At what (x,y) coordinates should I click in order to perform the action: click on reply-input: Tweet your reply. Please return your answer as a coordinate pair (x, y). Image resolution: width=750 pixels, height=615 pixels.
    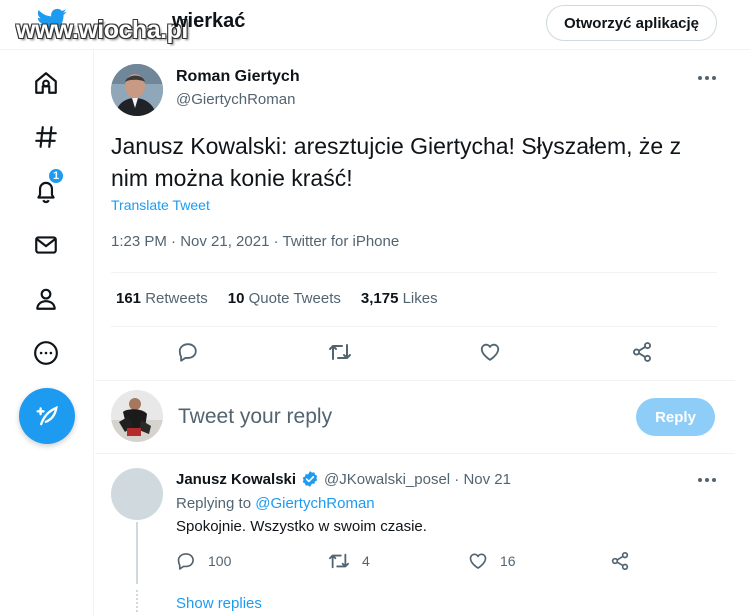
    Looking at the image, I should click on (255, 417).